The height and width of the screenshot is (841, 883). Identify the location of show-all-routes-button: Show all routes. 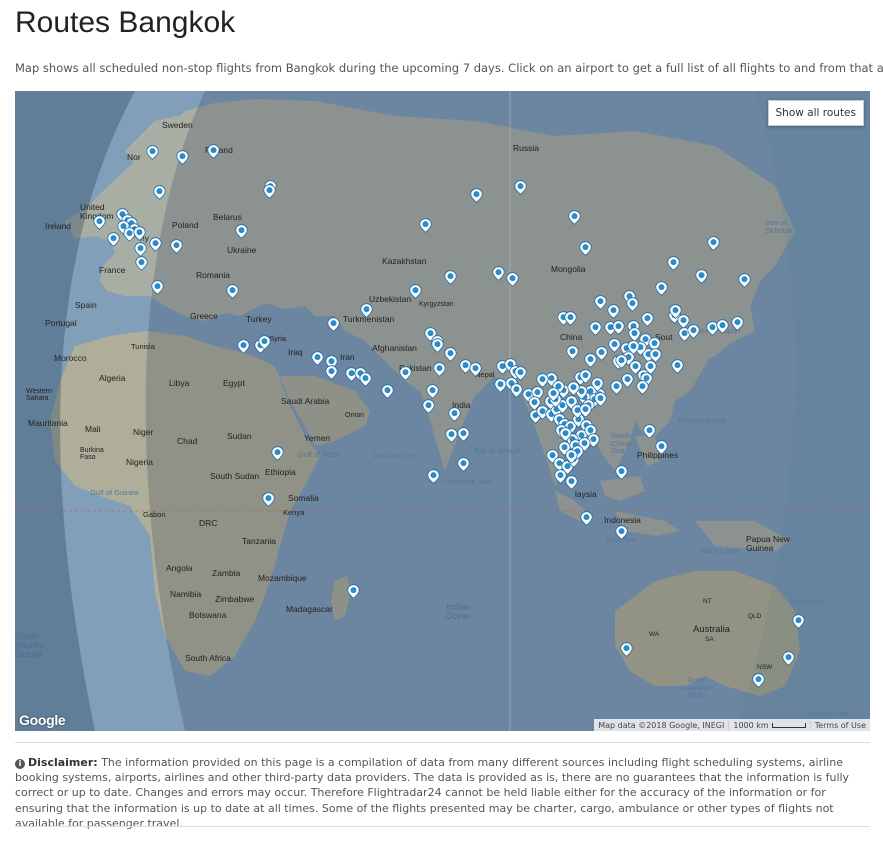
(815, 113).